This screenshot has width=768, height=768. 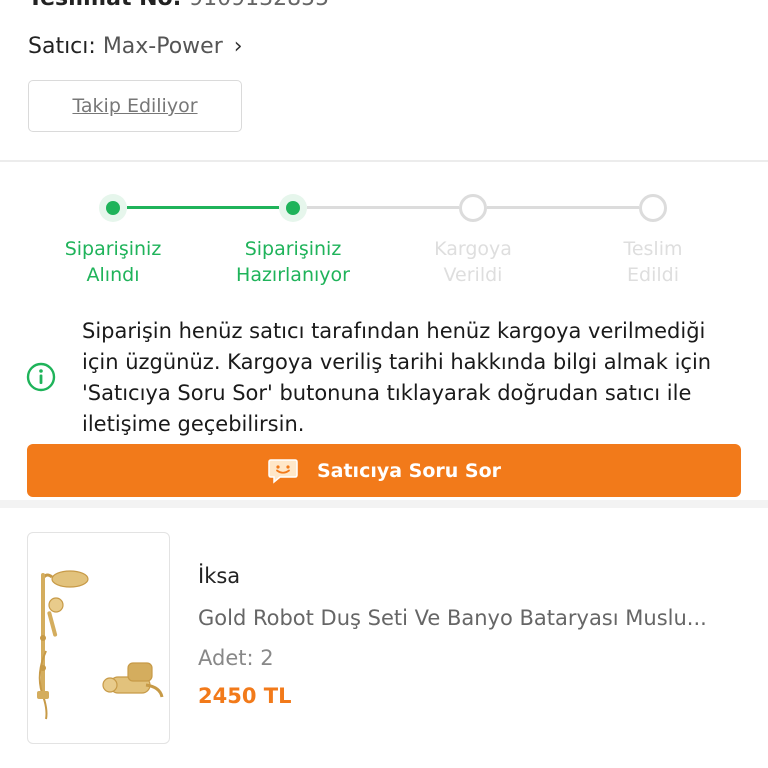 I want to click on section-gap, so click(x=384, y=504).